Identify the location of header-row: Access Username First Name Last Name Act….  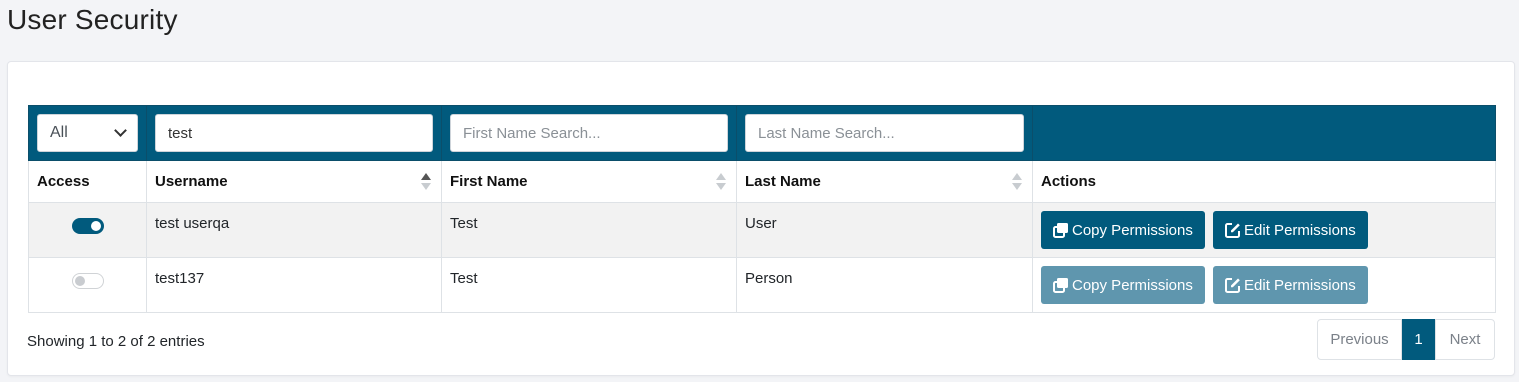
(762, 181).